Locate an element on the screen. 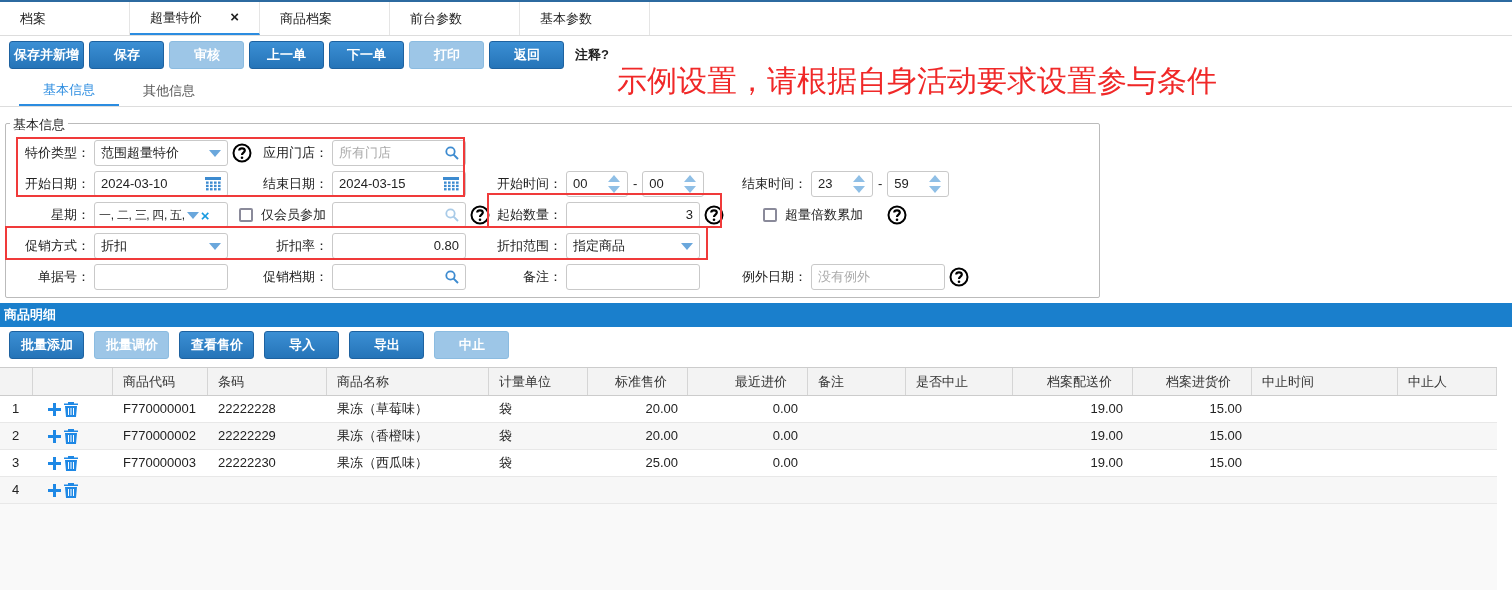  table-cell-text: 22222228 is located at coordinates (247, 409).